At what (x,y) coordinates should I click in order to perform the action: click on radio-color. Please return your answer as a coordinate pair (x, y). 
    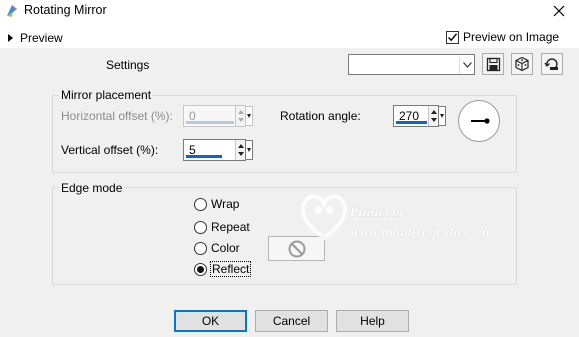
    Looking at the image, I should click on (200, 248).